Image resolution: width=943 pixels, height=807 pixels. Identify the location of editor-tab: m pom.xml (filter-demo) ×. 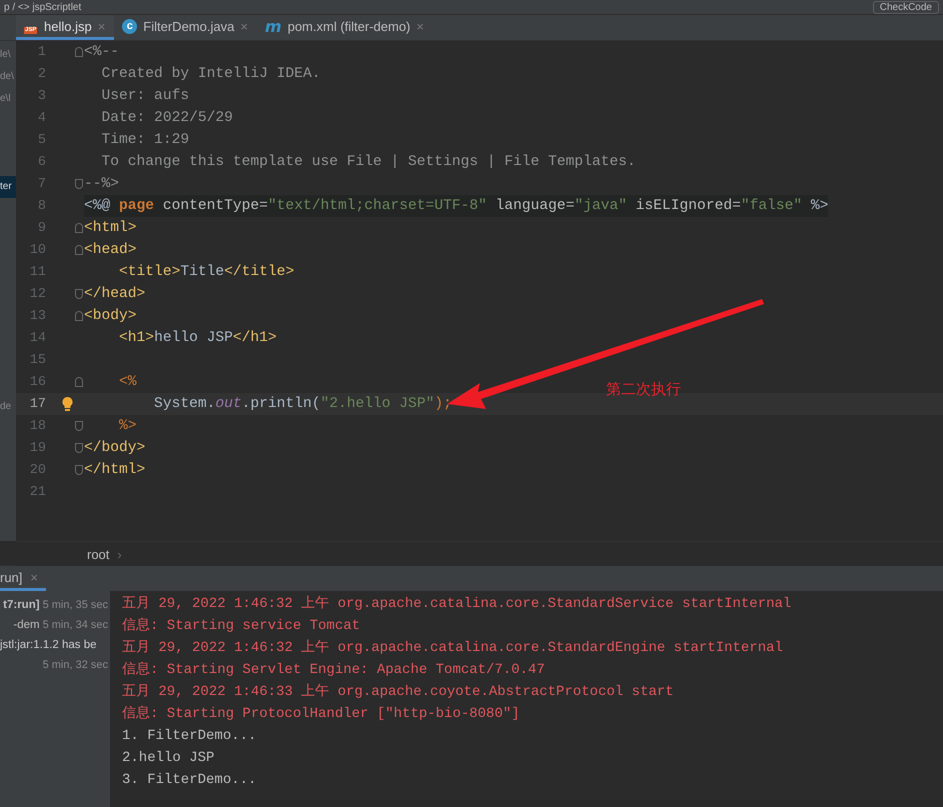
(344, 27).